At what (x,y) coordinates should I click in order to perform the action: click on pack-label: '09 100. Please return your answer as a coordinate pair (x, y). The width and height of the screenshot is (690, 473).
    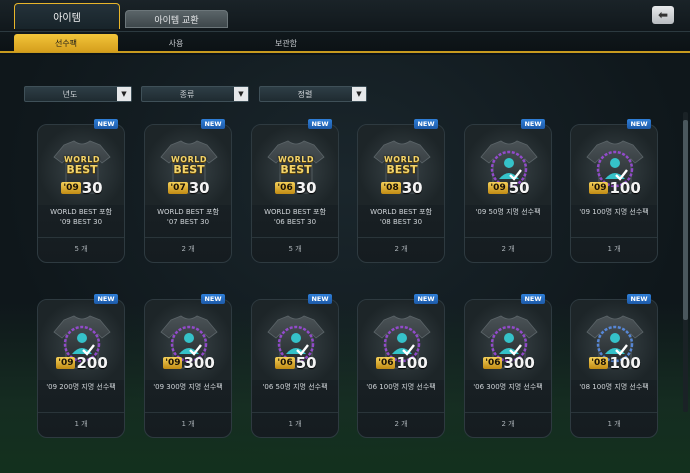
    Looking at the image, I should click on (615, 188).